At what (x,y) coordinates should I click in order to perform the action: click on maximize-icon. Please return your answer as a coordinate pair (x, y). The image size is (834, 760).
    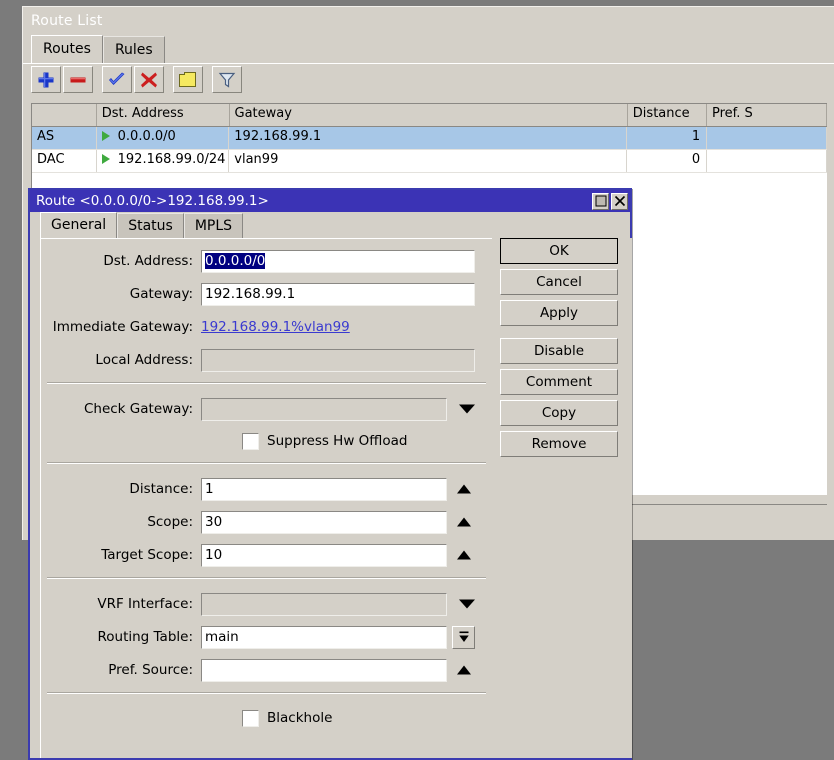
    Looking at the image, I should click on (600, 201).